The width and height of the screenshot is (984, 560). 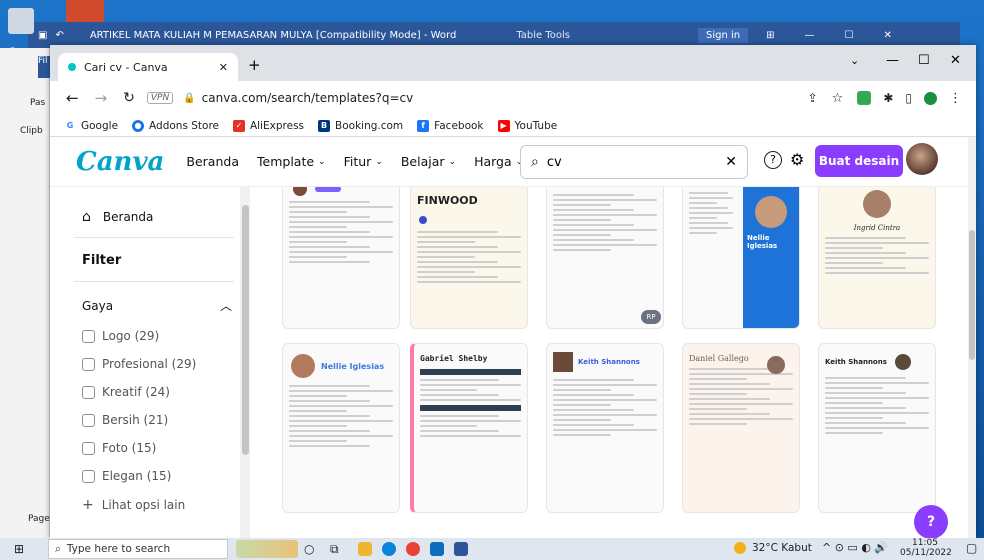 I want to click on side-panel-icon: ▯, so click(x=908, y=98).